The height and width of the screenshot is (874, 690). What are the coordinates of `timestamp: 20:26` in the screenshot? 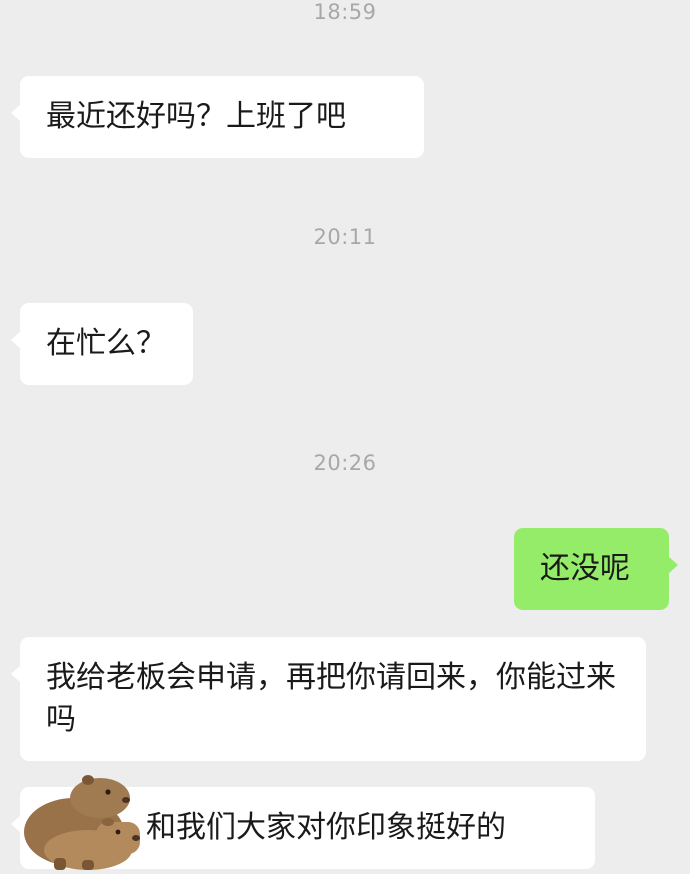 It's located at (345, 463).